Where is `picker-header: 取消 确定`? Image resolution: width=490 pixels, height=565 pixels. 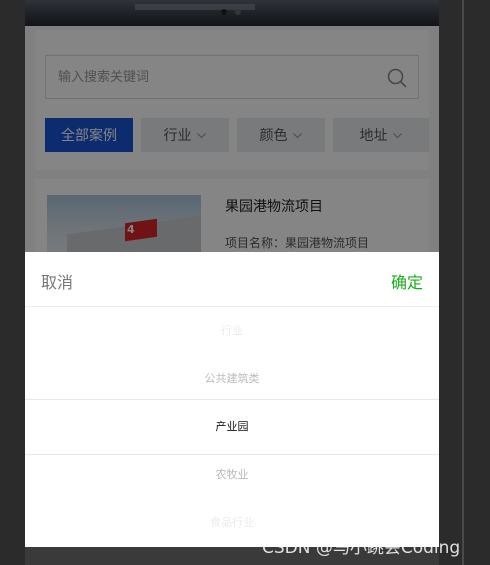 picker-header: 取消 确定 is located at coordinates (232, 279).